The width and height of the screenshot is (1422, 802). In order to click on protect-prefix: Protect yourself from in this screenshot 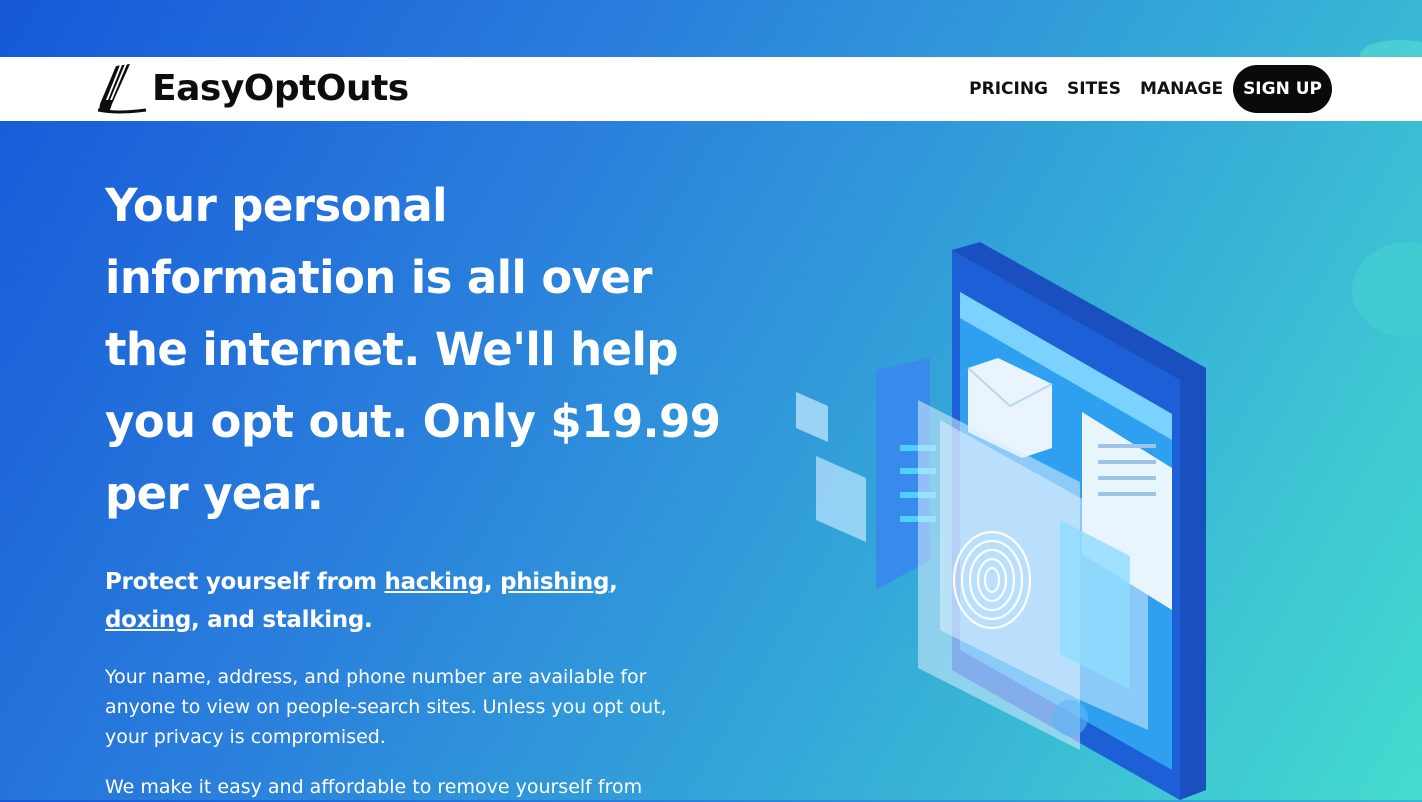, I will do `click(245, 582)`.